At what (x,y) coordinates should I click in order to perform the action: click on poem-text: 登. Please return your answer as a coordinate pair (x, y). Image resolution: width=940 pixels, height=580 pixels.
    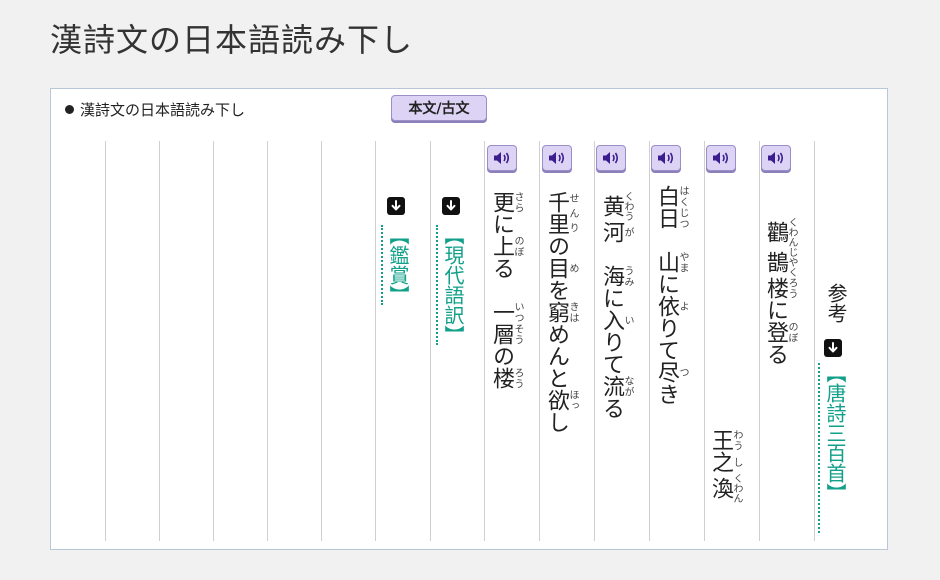
    Looking at the image, I should click on (775, 332).